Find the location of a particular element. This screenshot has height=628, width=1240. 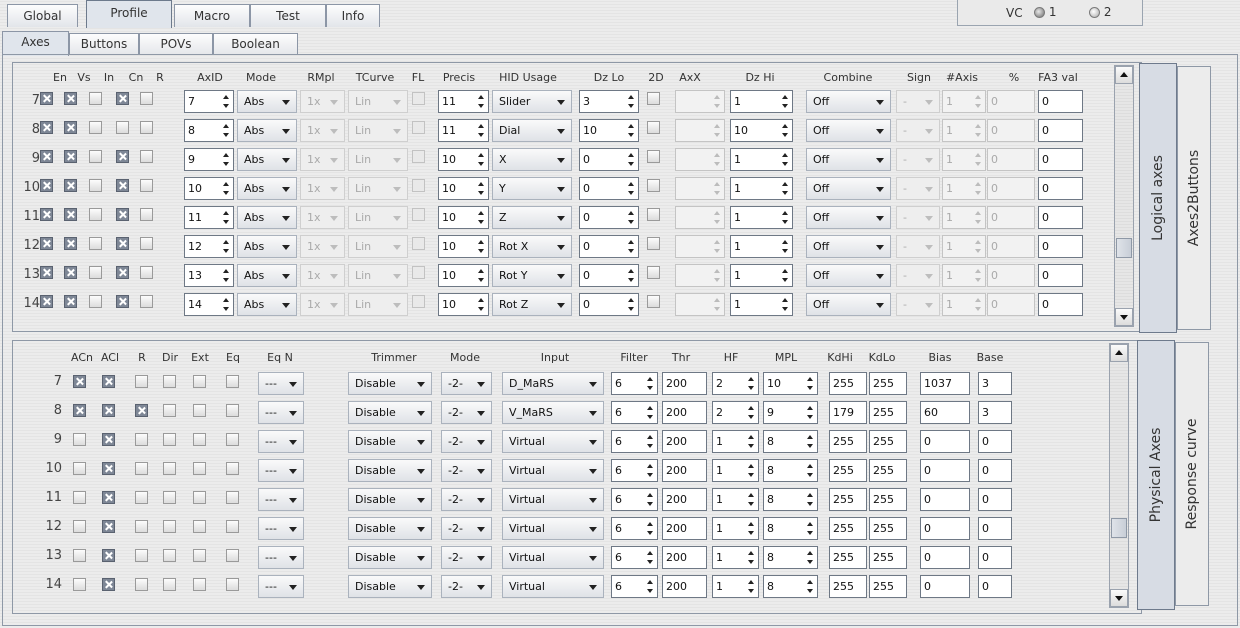

vc-radio-2: 2 is located at coordinates (1100, 12).